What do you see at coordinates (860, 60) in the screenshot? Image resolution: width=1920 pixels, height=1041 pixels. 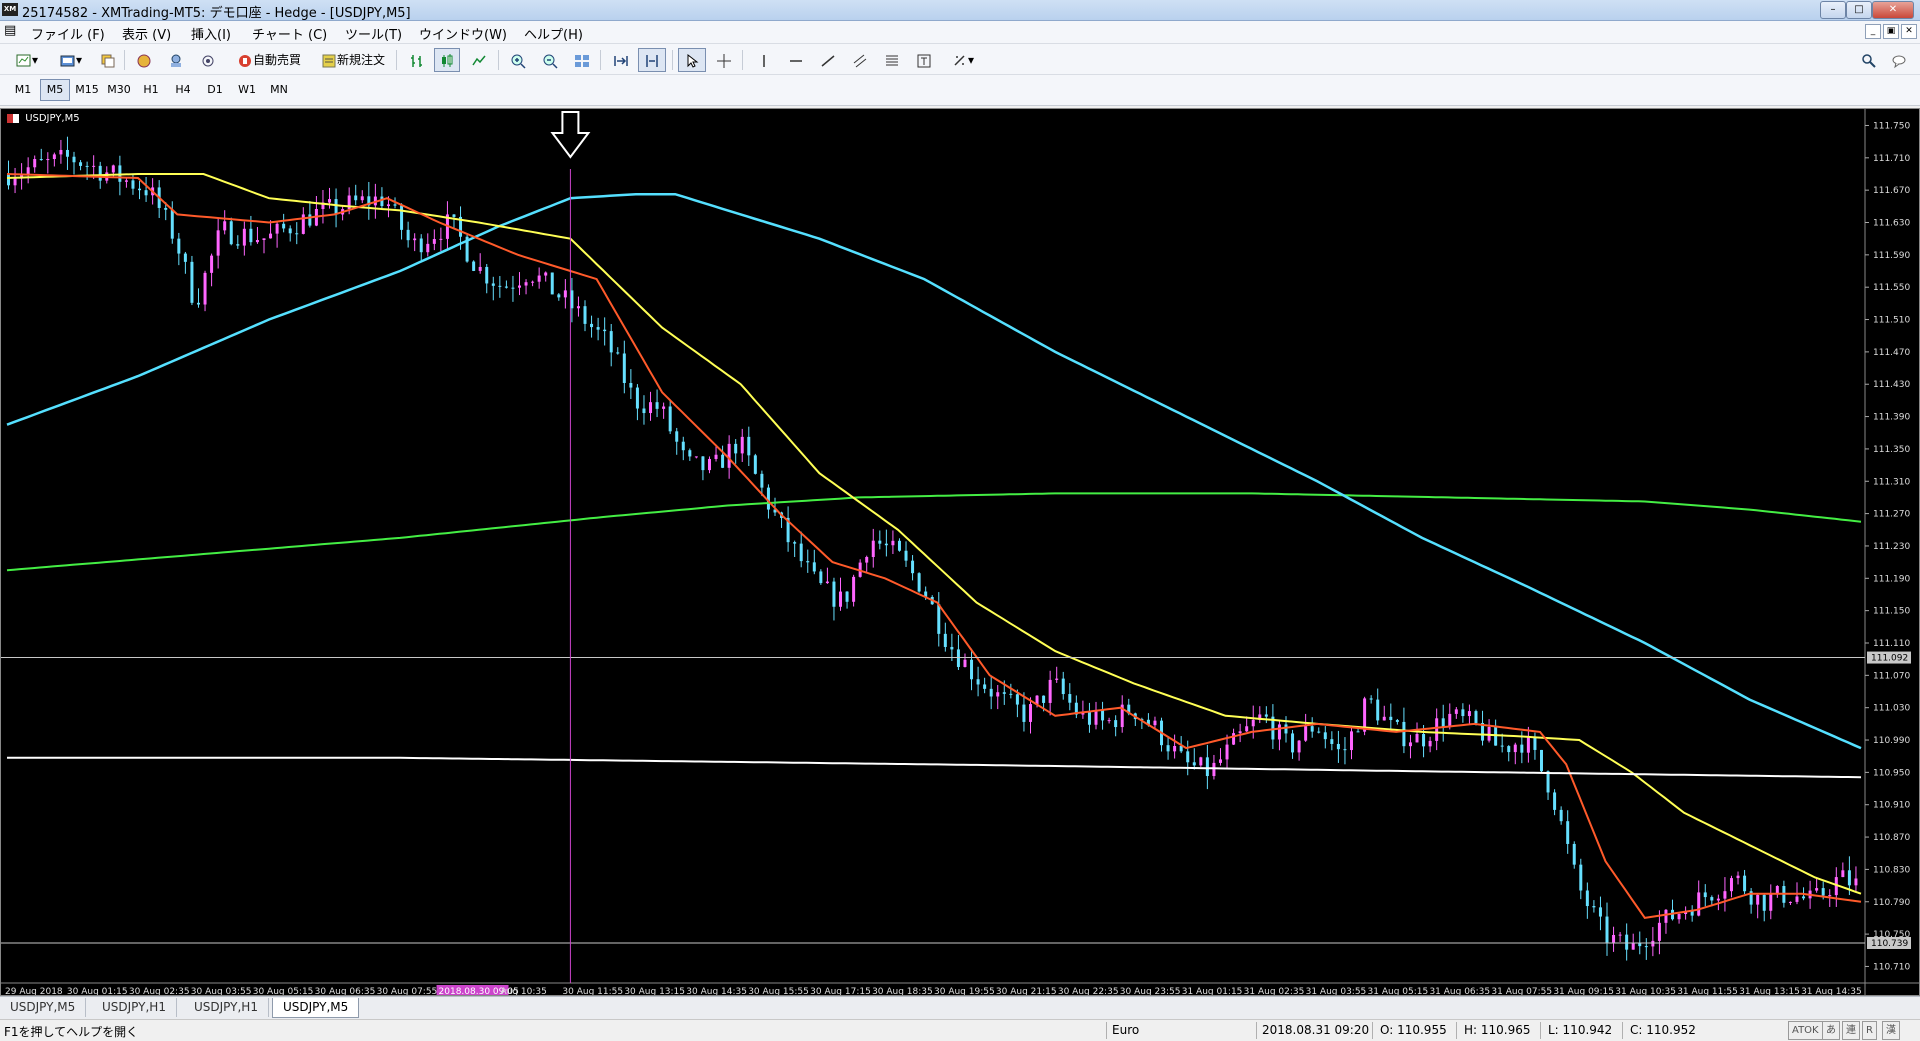 I see `equidistant-channel-icon` at bounding box center [860, 60].